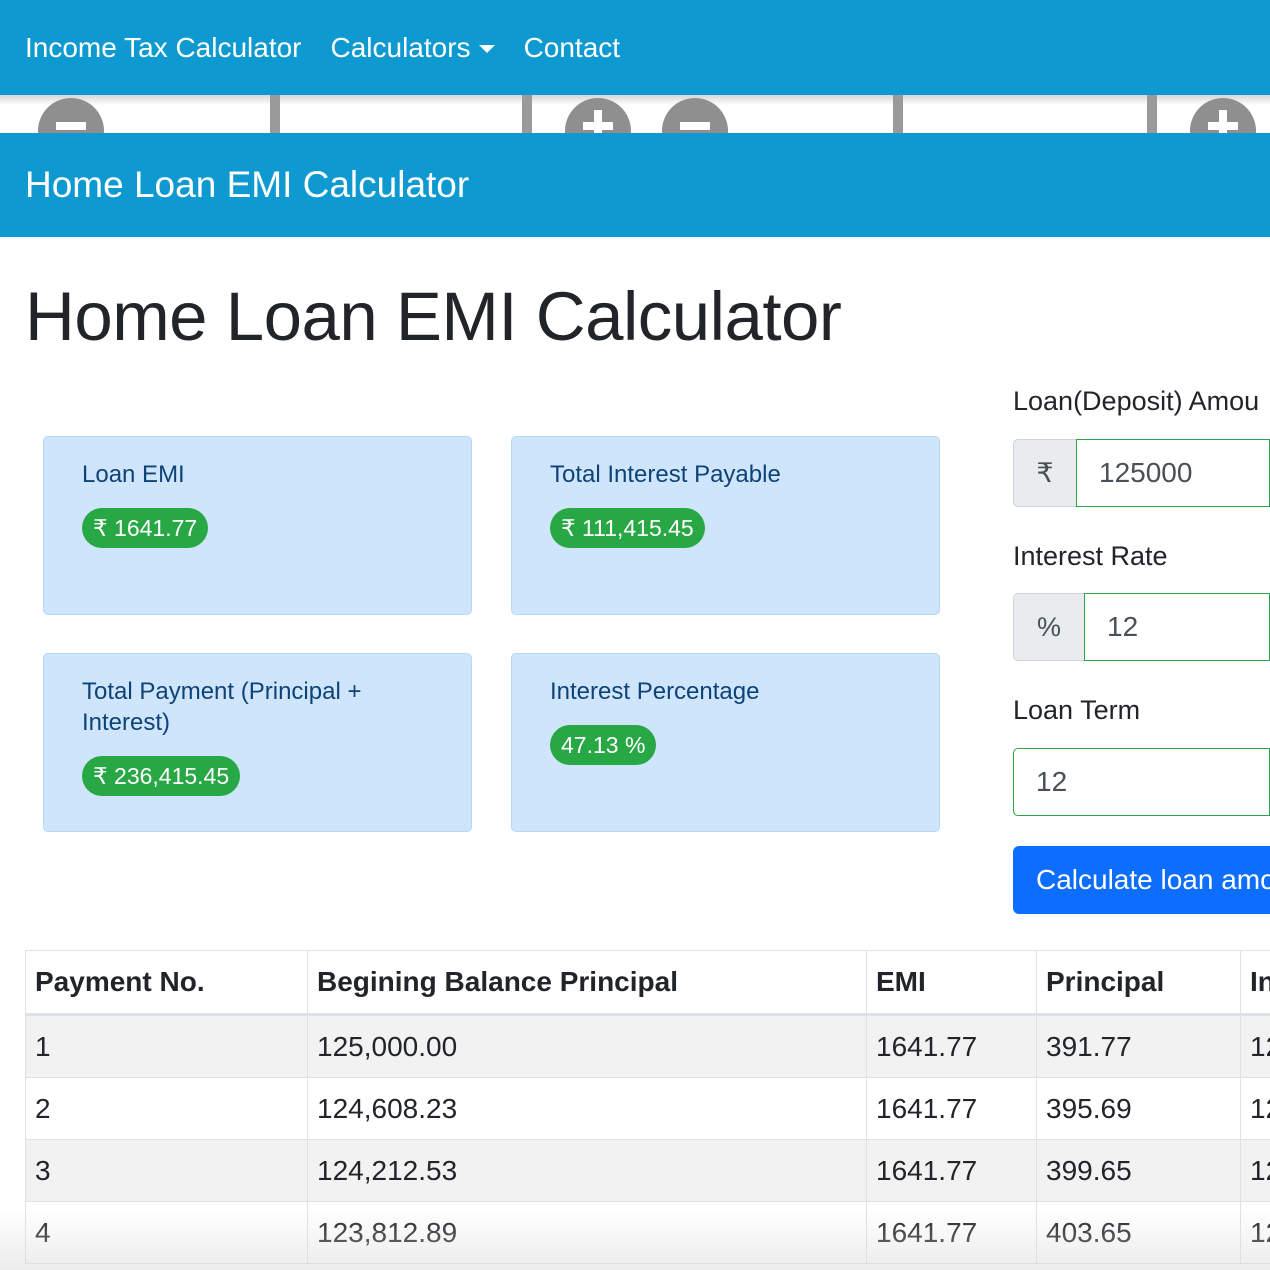 This screenshot has height=1270, width=1270. Describe the element at coordinates (1173, 473) in the screenshot. I see `loan-amount-input` at that location.